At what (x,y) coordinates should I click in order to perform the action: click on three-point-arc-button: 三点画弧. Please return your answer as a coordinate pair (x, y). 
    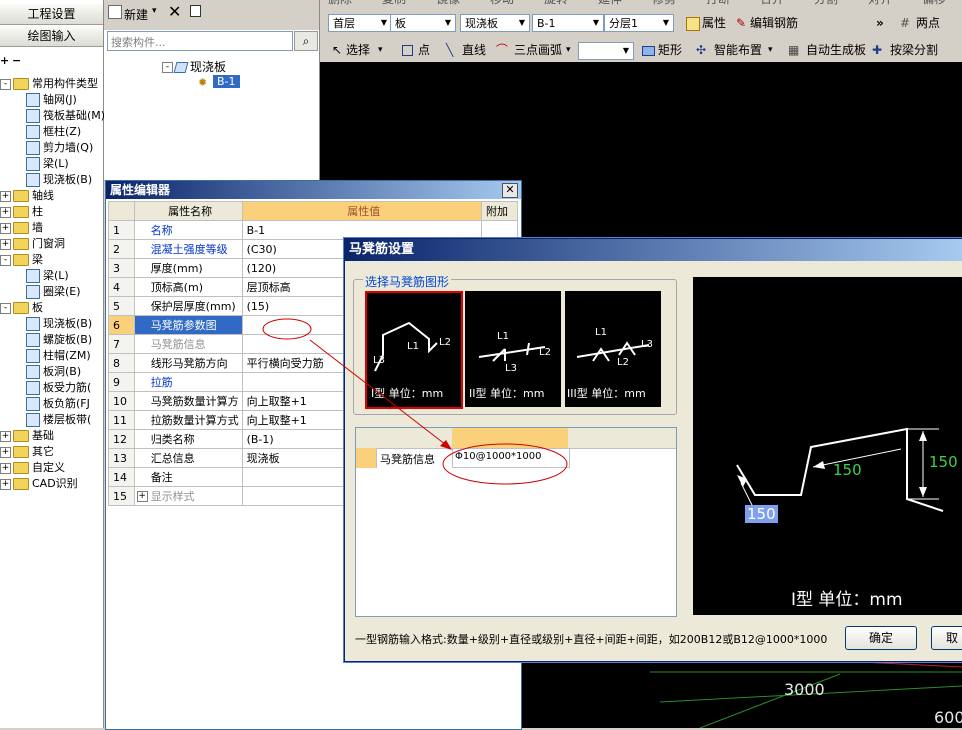
    Looking at the image, I should click on (538, 50).